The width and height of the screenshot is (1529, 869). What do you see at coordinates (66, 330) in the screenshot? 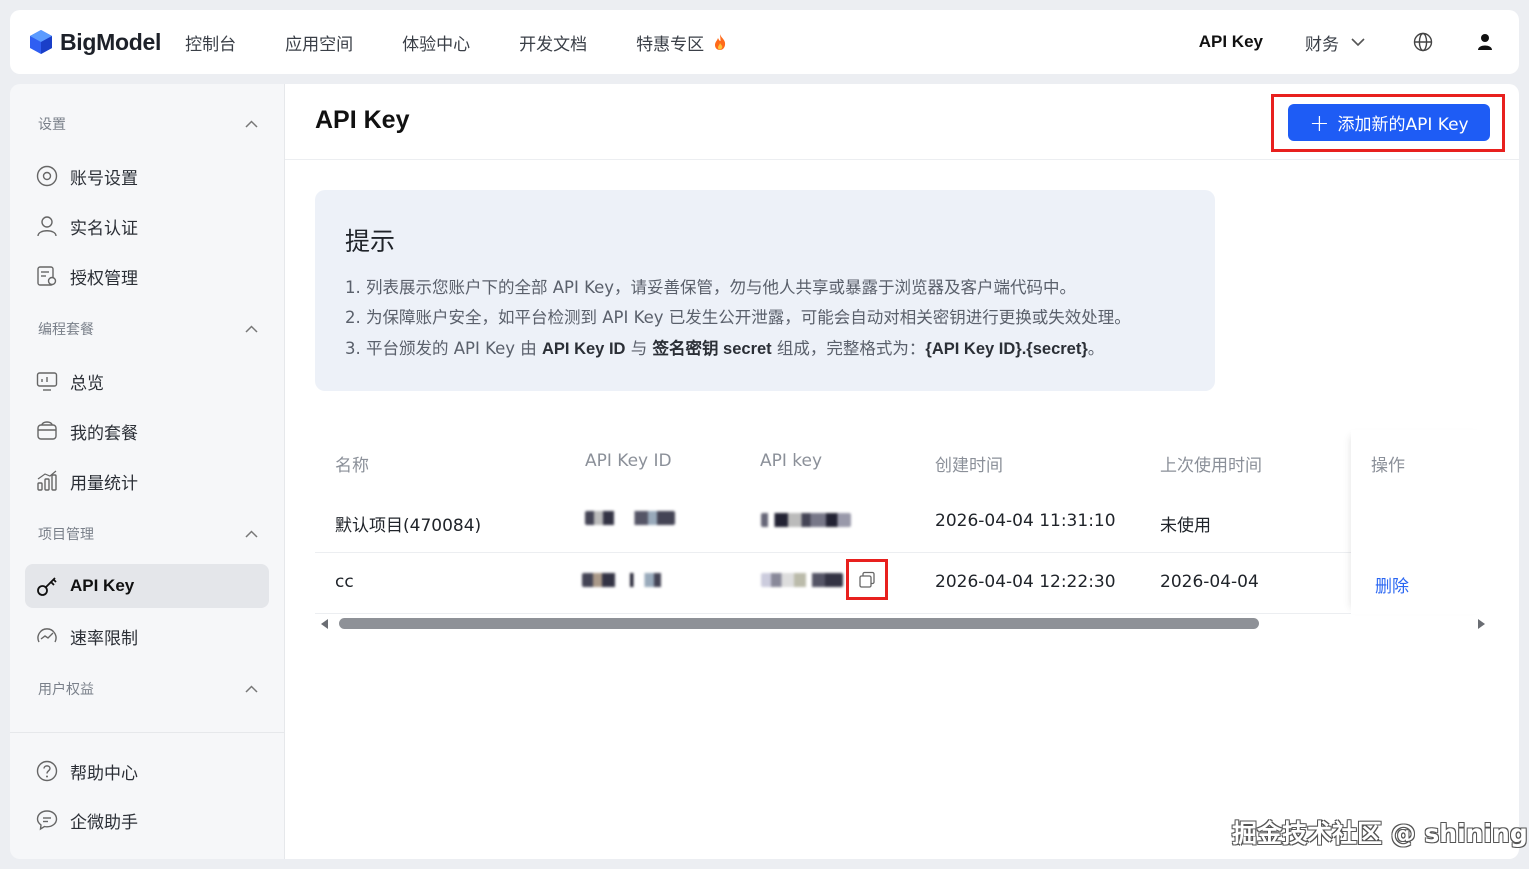
I see `sidebar-section-title: 编程套餐` at bounding box center [66, 330].